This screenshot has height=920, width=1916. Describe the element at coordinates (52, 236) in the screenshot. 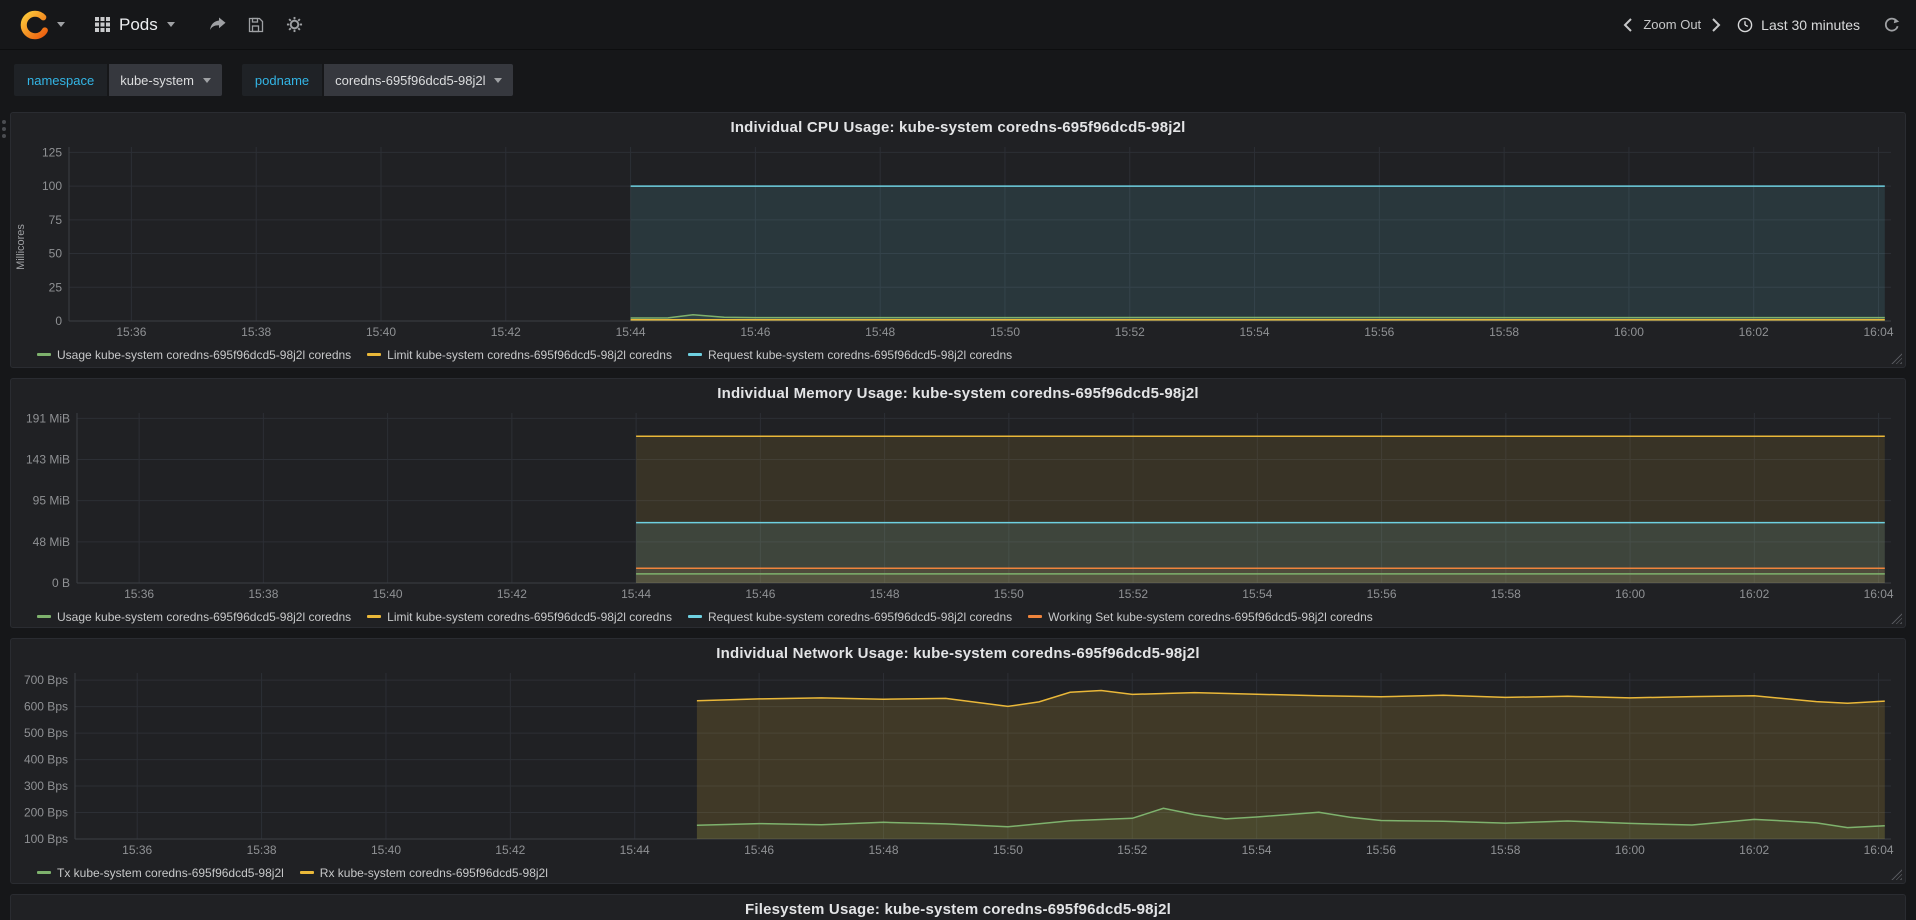

I see `y-axis-labels: 0 25 50 75 100 125` at that location.